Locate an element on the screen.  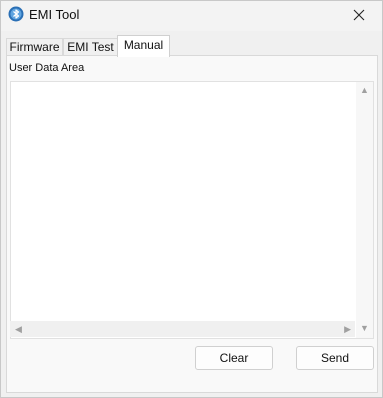
horizontal-scrollbar: ◀ ▶ is located at coordinates (182, 329).